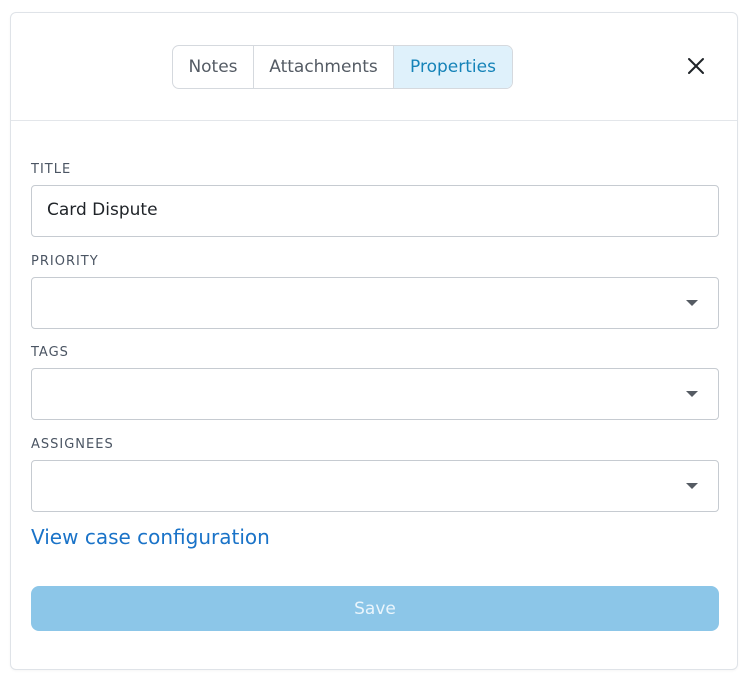 The height and width of the screenshot is (684, 752). Describe the element at coordinates (375, 303) in the screenshot. I see `priority-select` at that location.